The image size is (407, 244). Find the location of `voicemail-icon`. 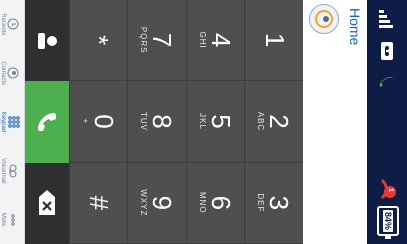

voicemail-icon is located at coordinates (13, 171).